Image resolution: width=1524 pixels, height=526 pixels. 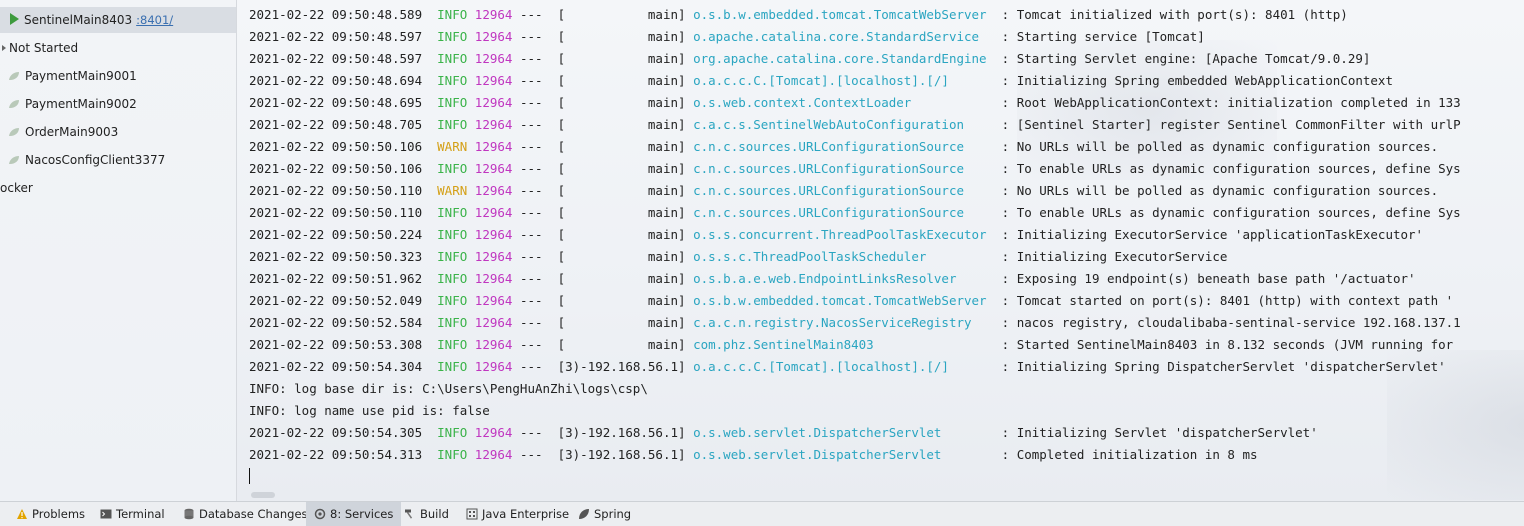 What do you see at coordinates (434, 514) in the screenshot?
I see `tab-label: Build` at bounding box center [434, 514].